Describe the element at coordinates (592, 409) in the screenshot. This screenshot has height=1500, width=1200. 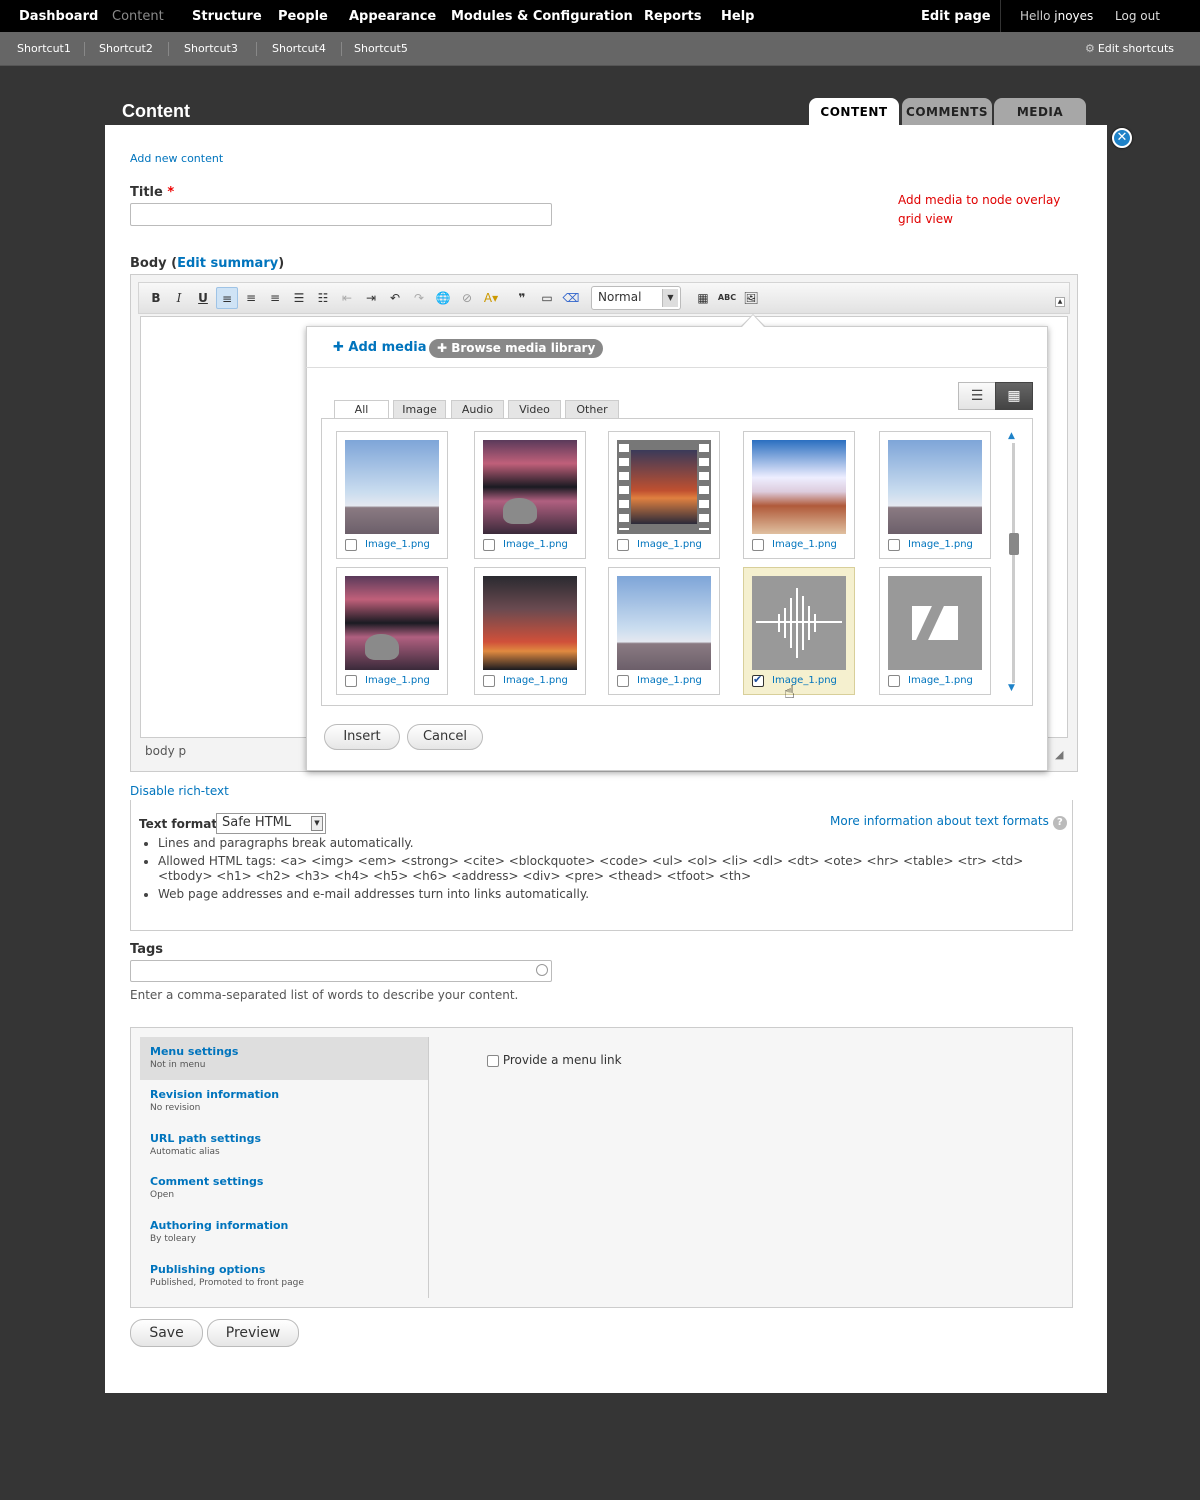
I see `media-tab-other: Other` at that location.